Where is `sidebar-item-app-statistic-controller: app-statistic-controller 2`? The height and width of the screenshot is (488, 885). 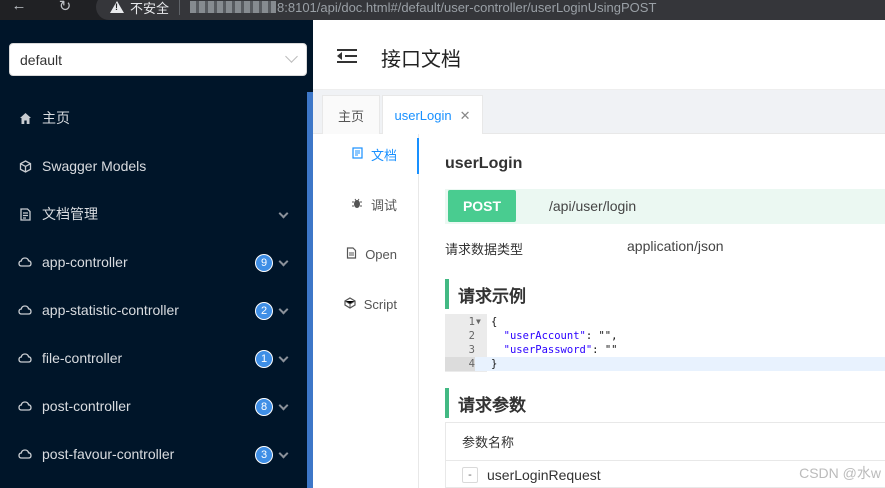
sidebar-item-app-statistic-controller: app-statistic-controller 2 is located at coordinates (150, 310).